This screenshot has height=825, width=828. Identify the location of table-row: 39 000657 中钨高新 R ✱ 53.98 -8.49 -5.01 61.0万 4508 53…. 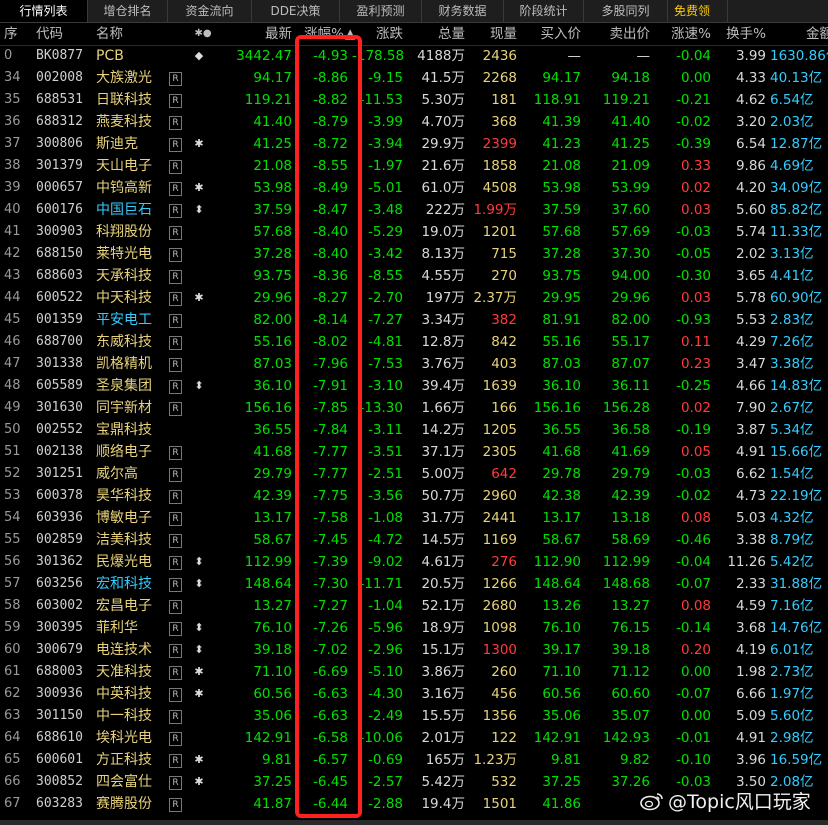
(414, 188).